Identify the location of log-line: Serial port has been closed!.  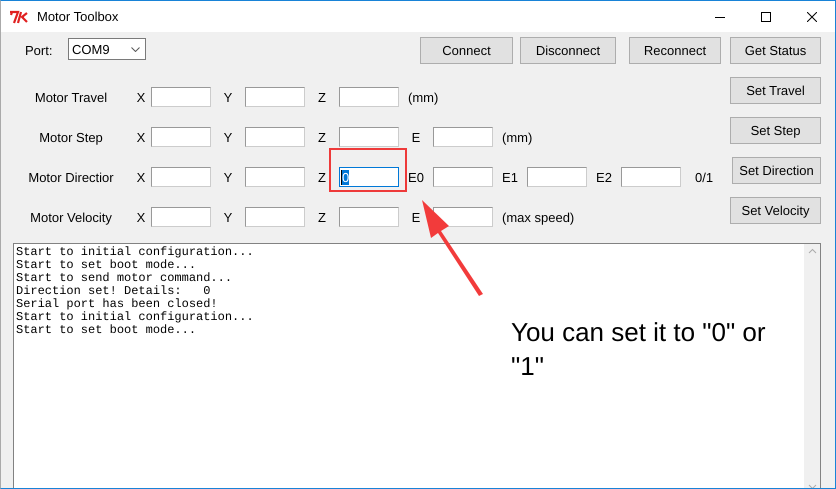
(117, 304).